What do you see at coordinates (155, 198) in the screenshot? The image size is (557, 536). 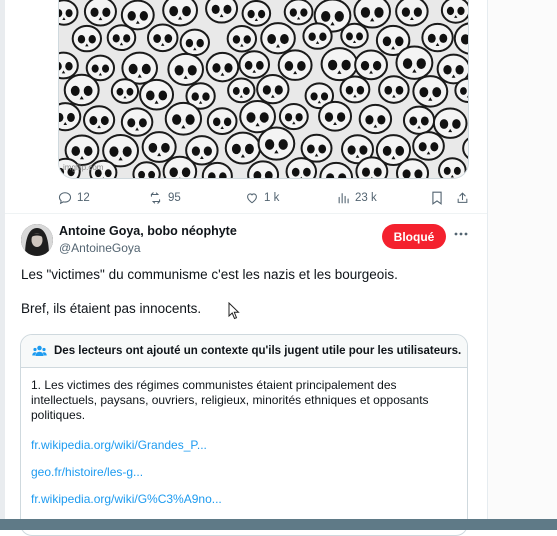 I see `repost-icon` at bounding box center [155, 198].